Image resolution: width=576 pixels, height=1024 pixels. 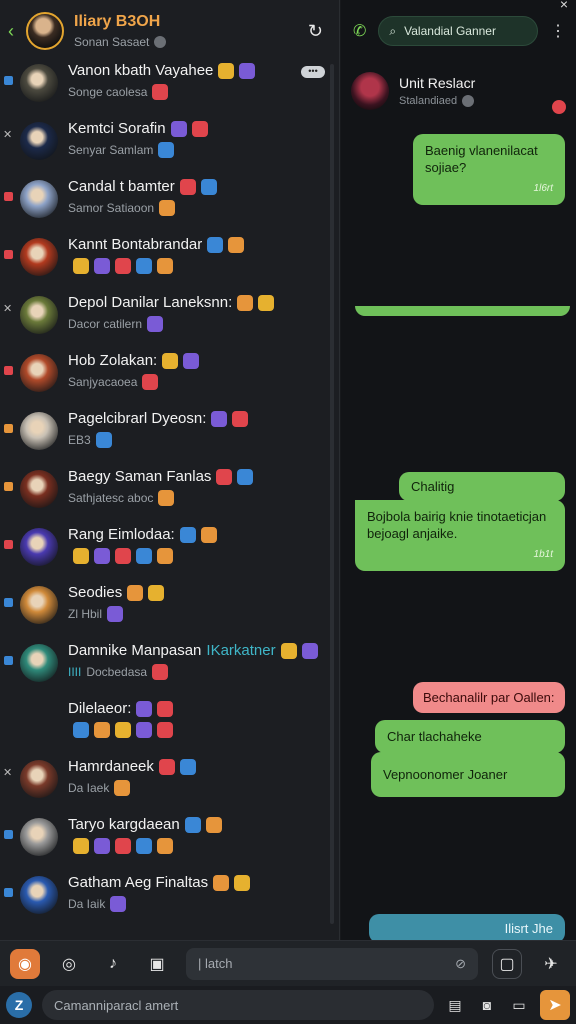 I want to click on message-bubble: Baenig vlanenilacat sojiae? 1l6rt, so click(x=489, y=169).